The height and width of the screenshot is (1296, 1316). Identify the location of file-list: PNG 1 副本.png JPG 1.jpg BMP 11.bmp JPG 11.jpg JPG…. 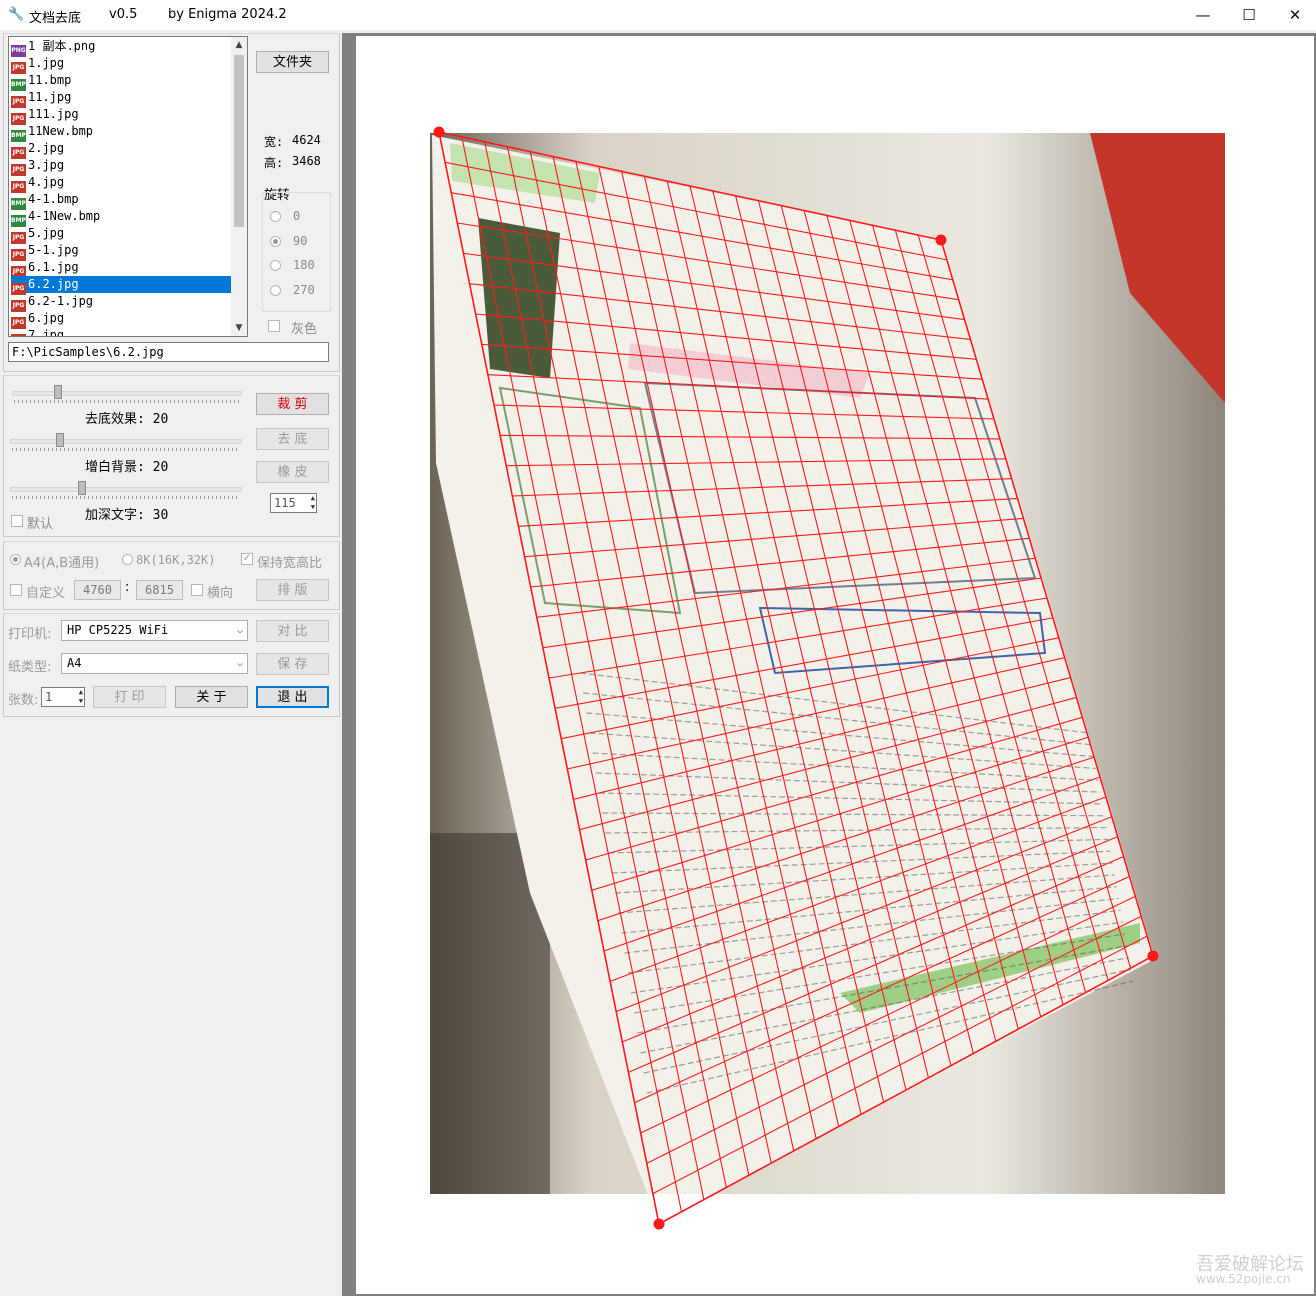
(128, 186).